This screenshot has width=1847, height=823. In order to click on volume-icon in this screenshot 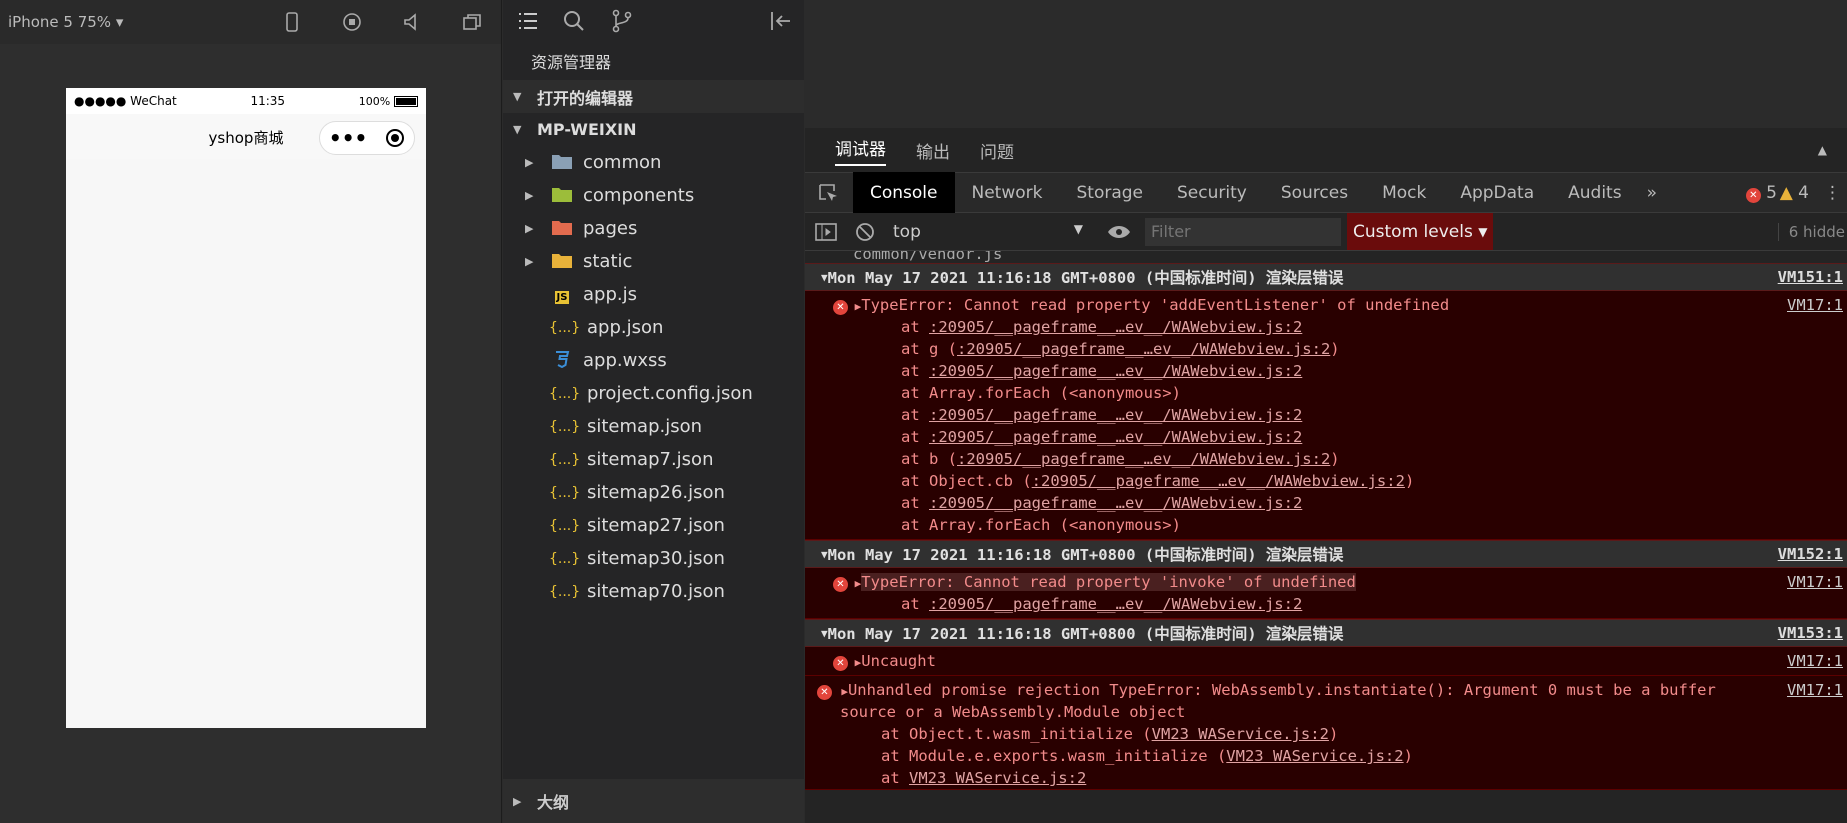, I will do `click(412, 22)`.